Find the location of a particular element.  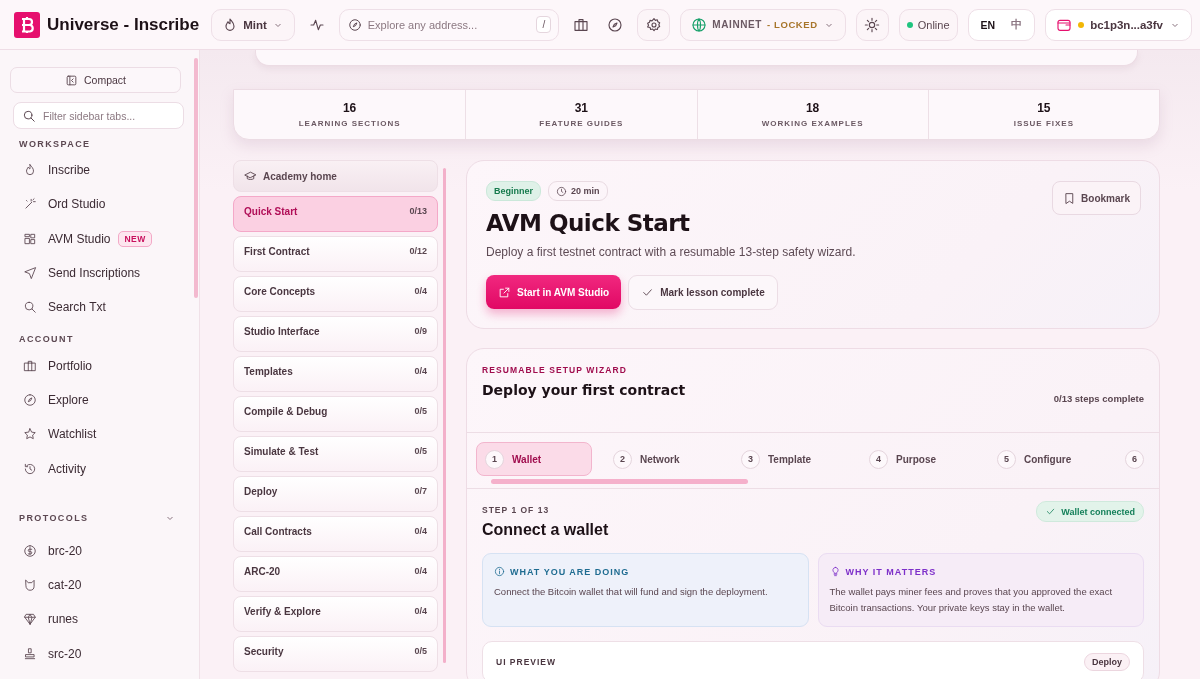

lesson-progress: 0/12 is located at coordinates (418, 251).